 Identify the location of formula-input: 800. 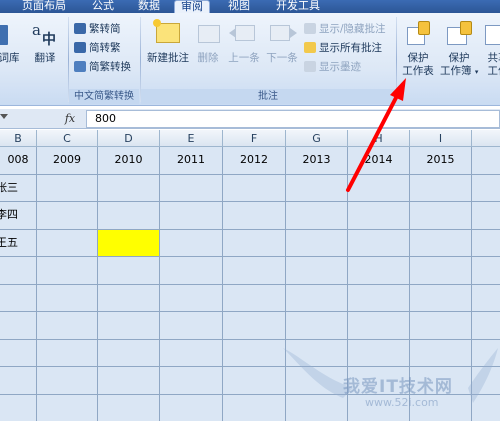
(293, 119).